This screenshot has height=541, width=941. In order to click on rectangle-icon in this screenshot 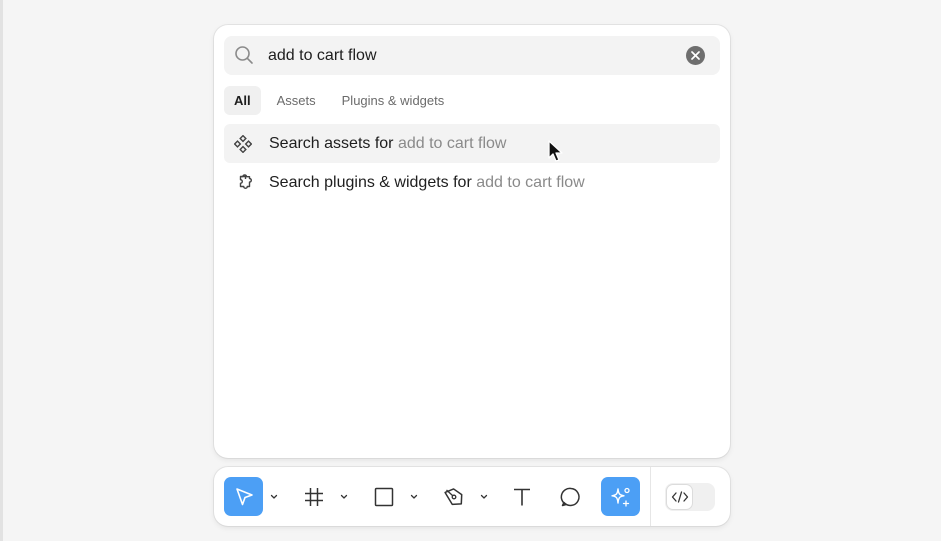, I will do `click(383, 496)`.